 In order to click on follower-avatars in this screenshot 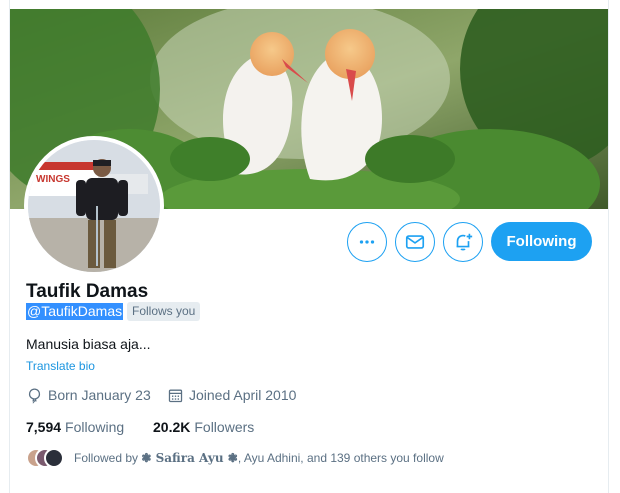, I will do `click(45, 458)`.